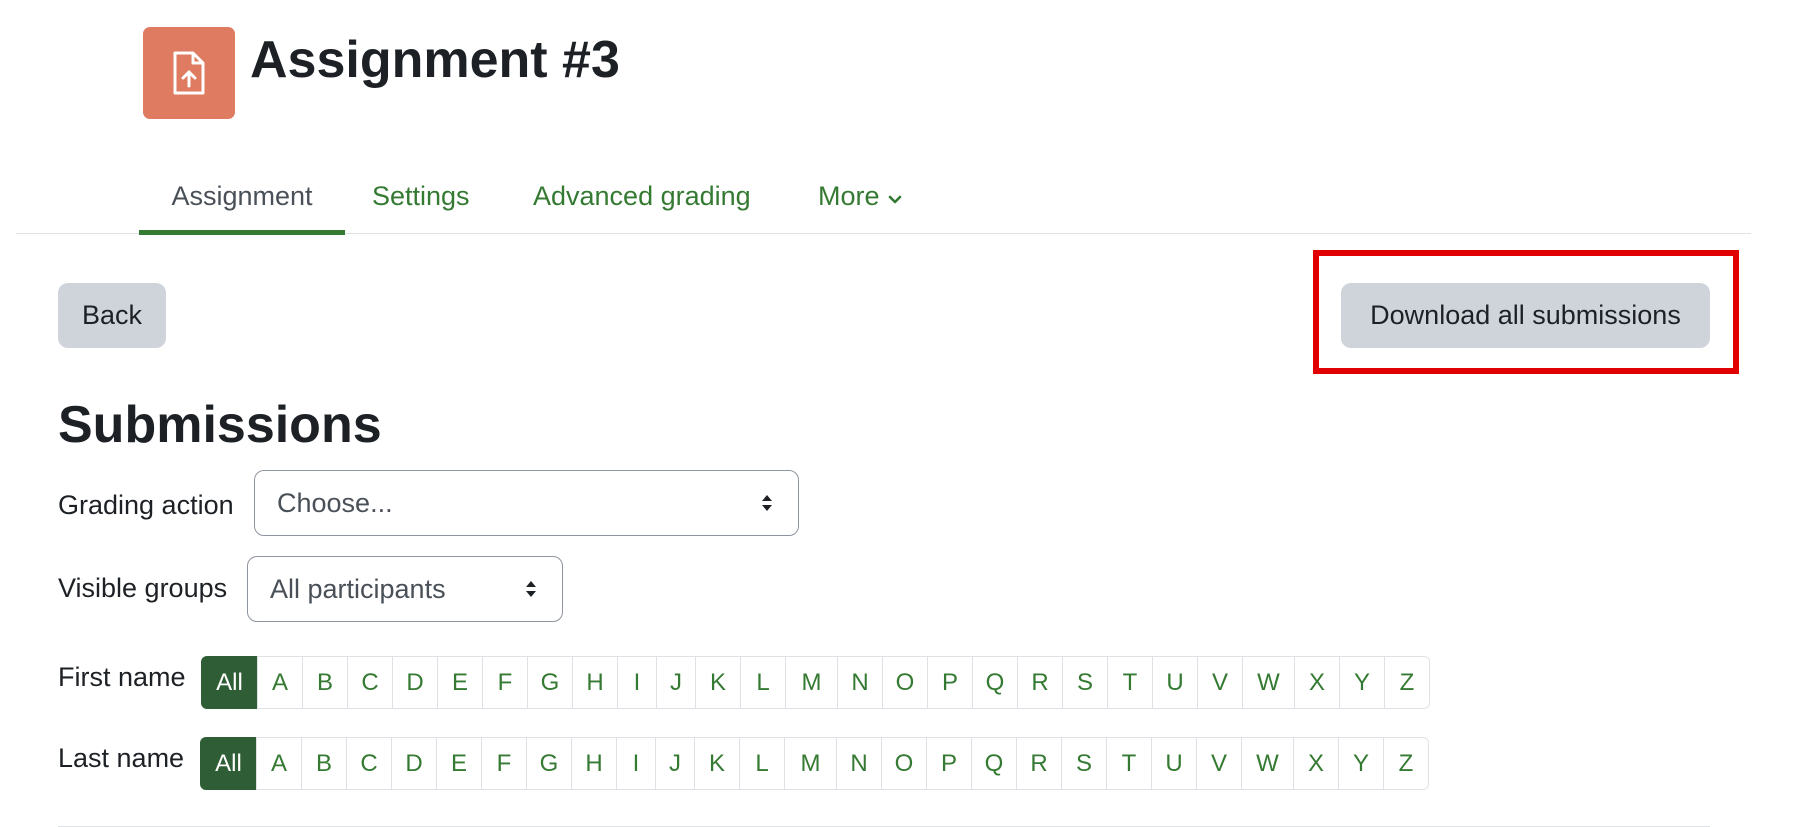 The width and height of the screenshot is (1800, 827). What do you see at coordinates (1220, 682) in the screenshot?
I see `first-name-initial-v: V` at bounding box center [1220, 682].